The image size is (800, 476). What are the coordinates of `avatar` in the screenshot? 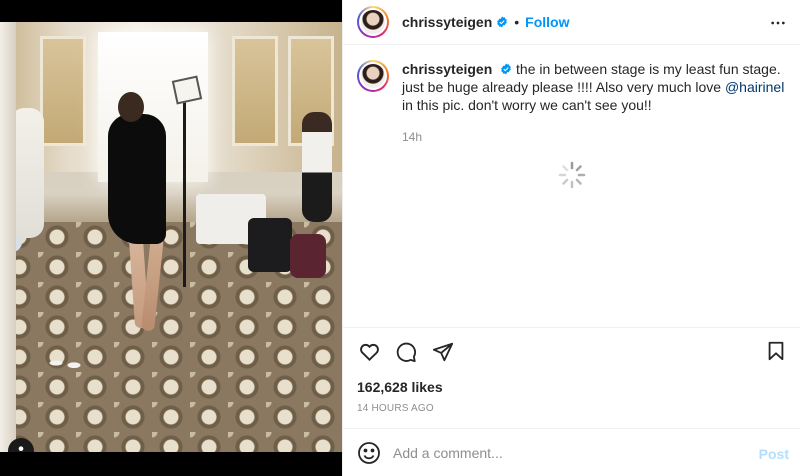 It's located at (373, 22).